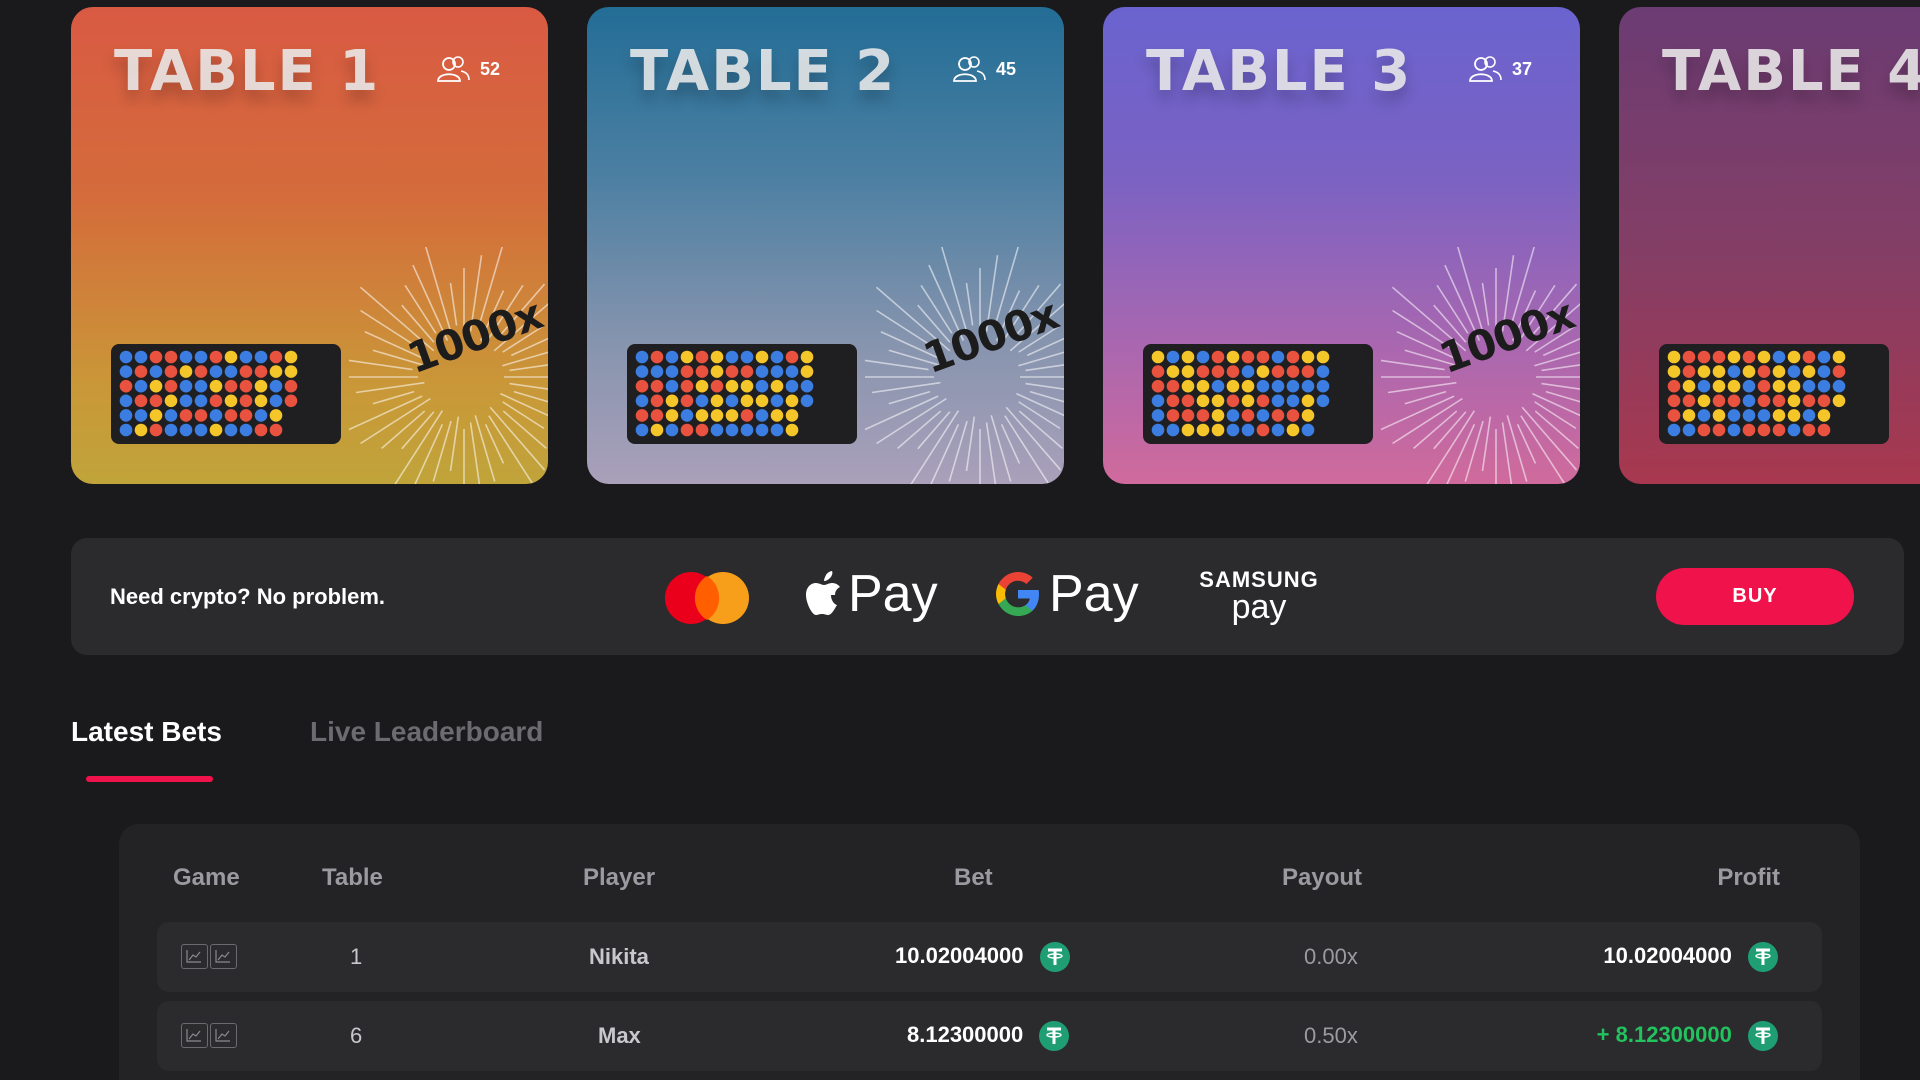  Describe the element at coordinates (619, 877) in the screenshot. I see `col-header-player: Player` at that location.